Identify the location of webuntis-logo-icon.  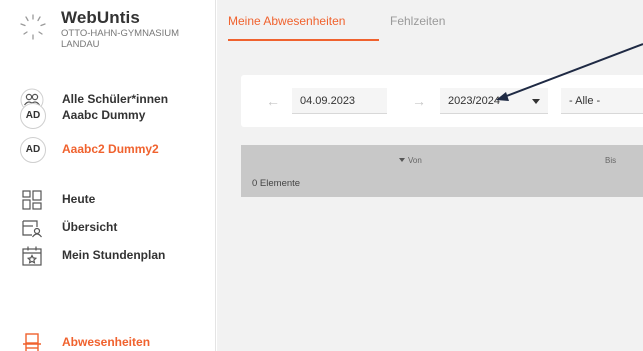
(33, 27).